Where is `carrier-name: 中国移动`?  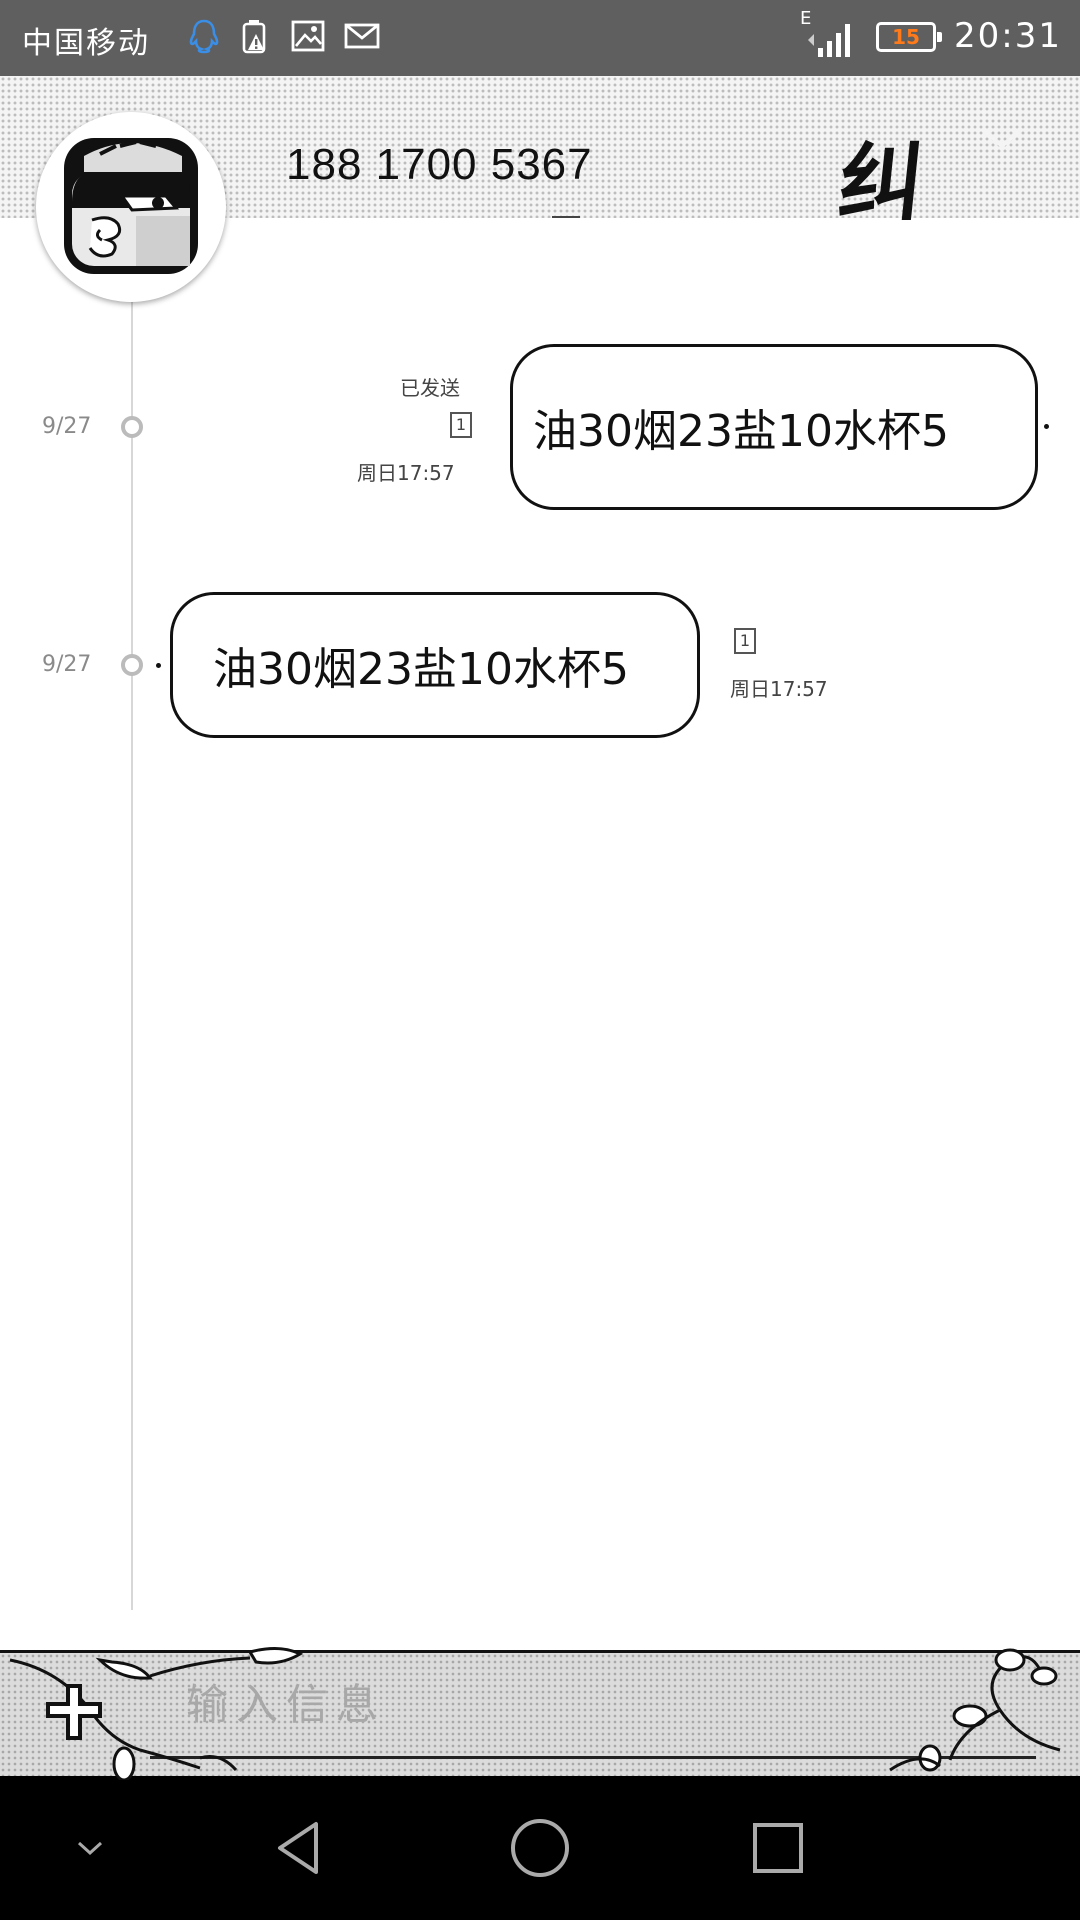 carrier-name: 中国移动 is located at coordinates (86, 43).